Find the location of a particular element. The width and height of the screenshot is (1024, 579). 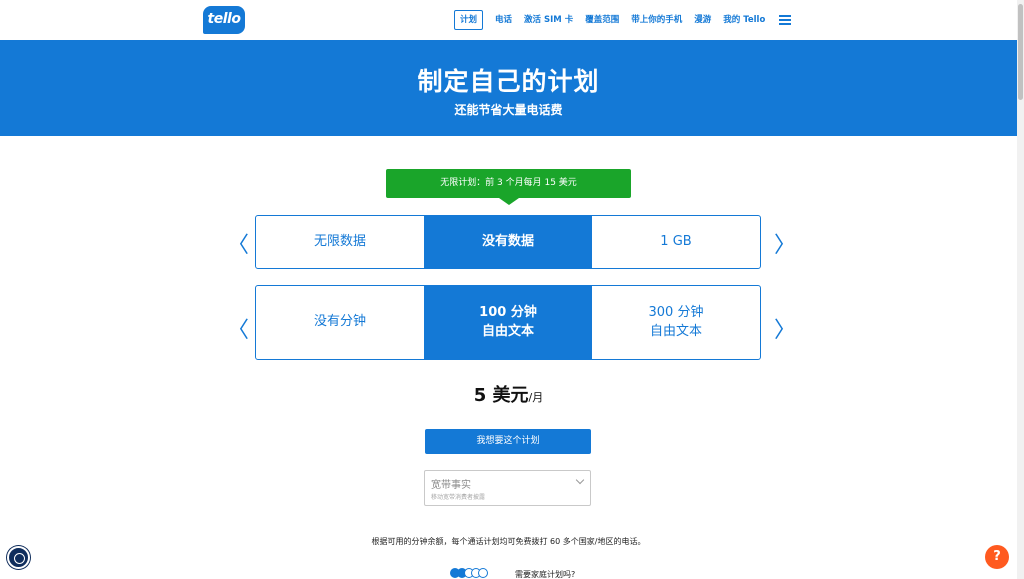

hamburger-menu-icon is located at coordinates (785, 20).